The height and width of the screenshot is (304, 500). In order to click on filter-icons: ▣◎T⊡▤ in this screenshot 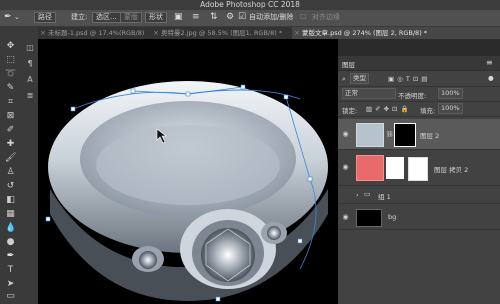, I will do `click(409, 79)`.